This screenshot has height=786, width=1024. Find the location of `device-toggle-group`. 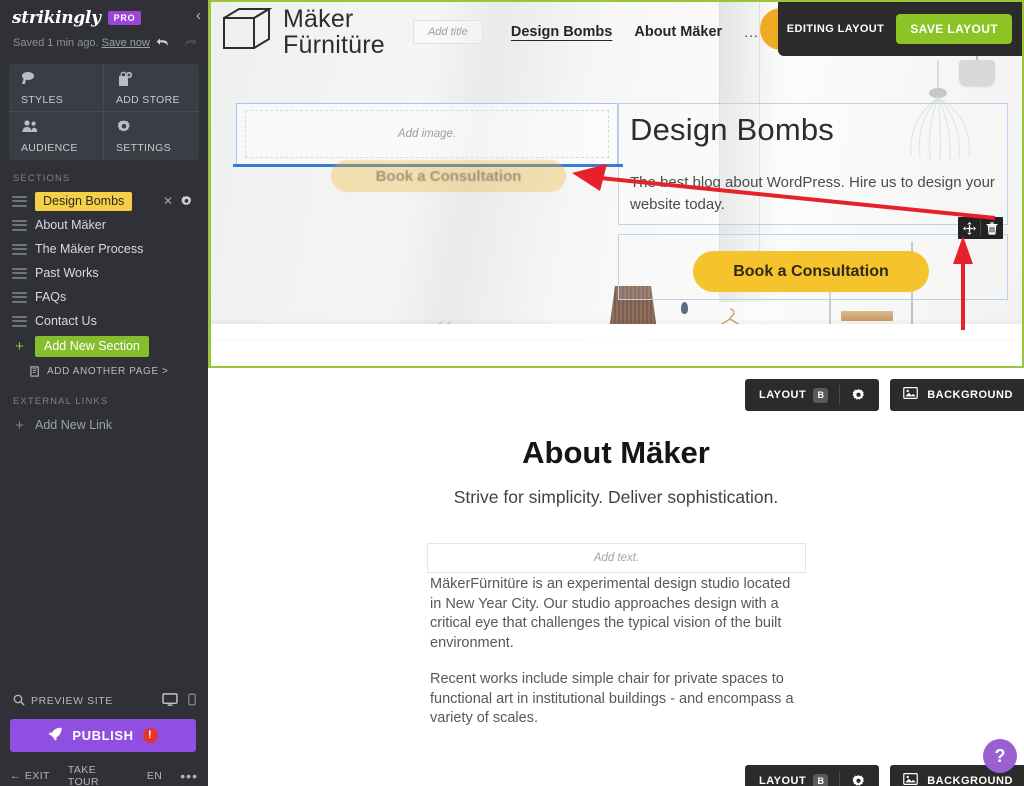

device-toggle-group is located at coordinates (179, 701).